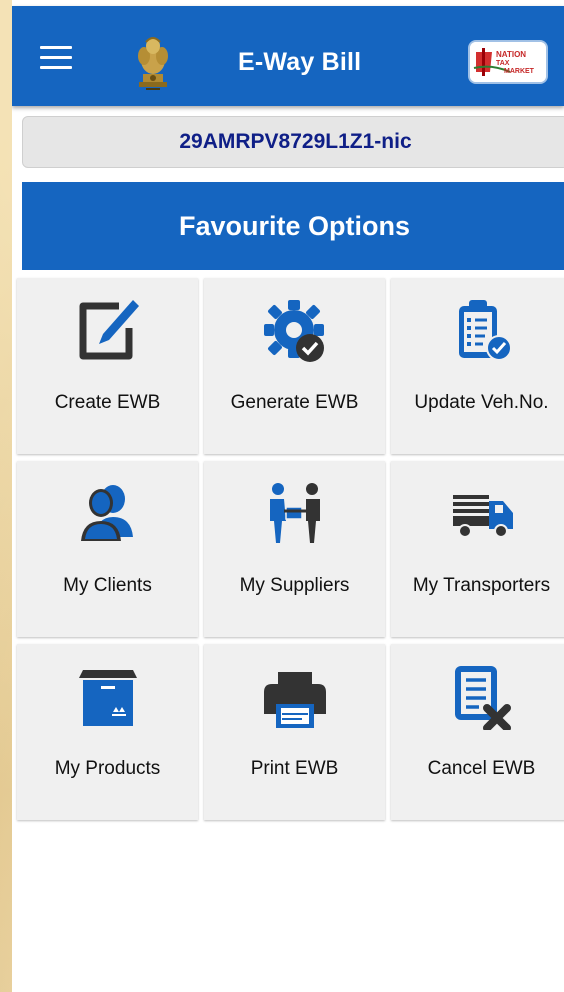 This screenshot has width=564, height=992. What do you see at coordinates (109, 330) in the screenshot?
I see `edit-square-icon` at bounding box center [109, 330].